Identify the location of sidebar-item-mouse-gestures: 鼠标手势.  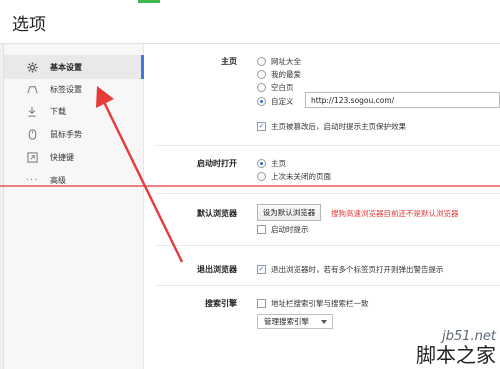
(74, 134).